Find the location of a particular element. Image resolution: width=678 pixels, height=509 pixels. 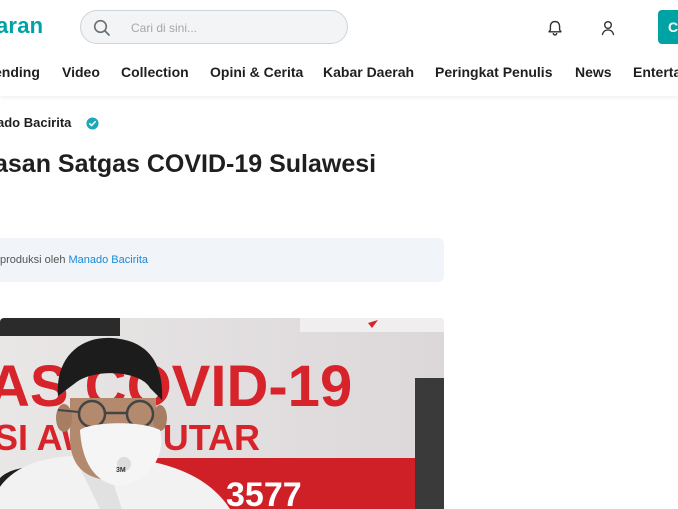

search-input is located at coordinates (231, 28).